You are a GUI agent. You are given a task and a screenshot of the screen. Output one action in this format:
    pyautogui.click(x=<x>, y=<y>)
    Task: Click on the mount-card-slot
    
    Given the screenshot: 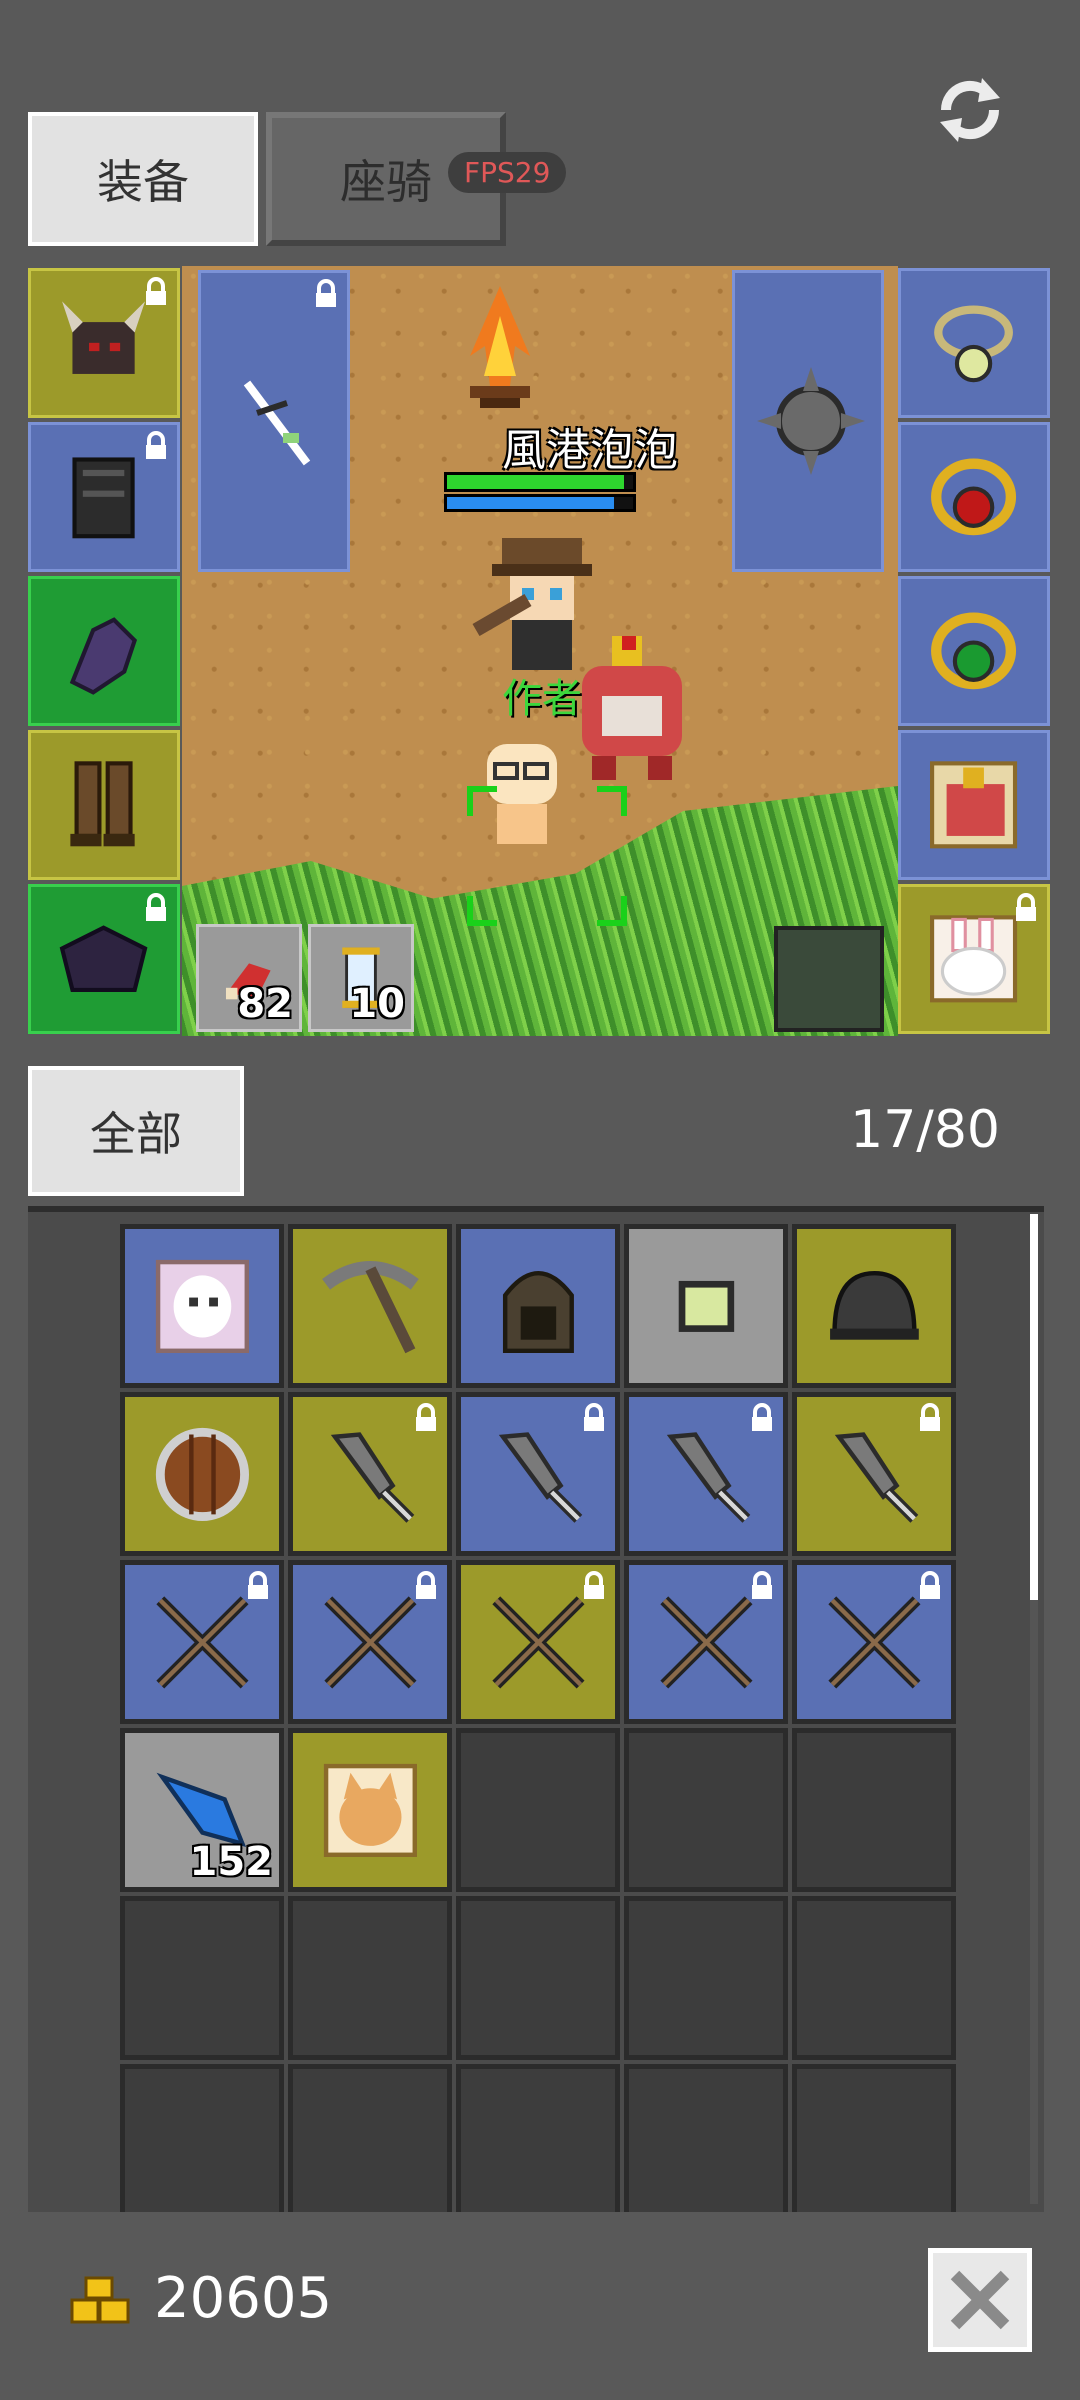 What is the action you would take?
    pyautogui.click(x=974, y=805)
    